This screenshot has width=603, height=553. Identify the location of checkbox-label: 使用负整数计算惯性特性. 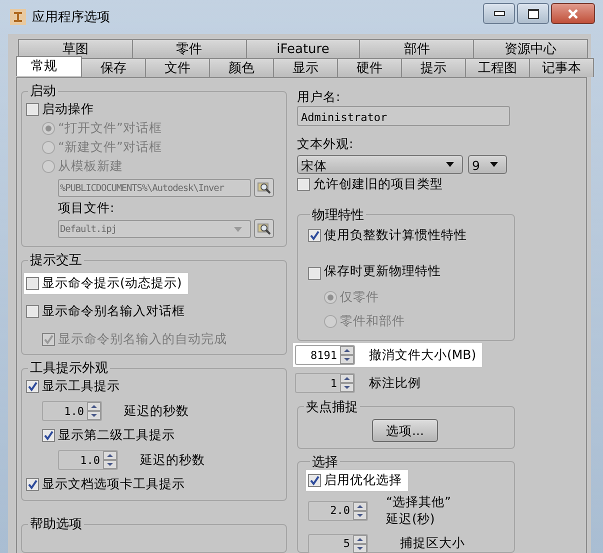
(395, 235).